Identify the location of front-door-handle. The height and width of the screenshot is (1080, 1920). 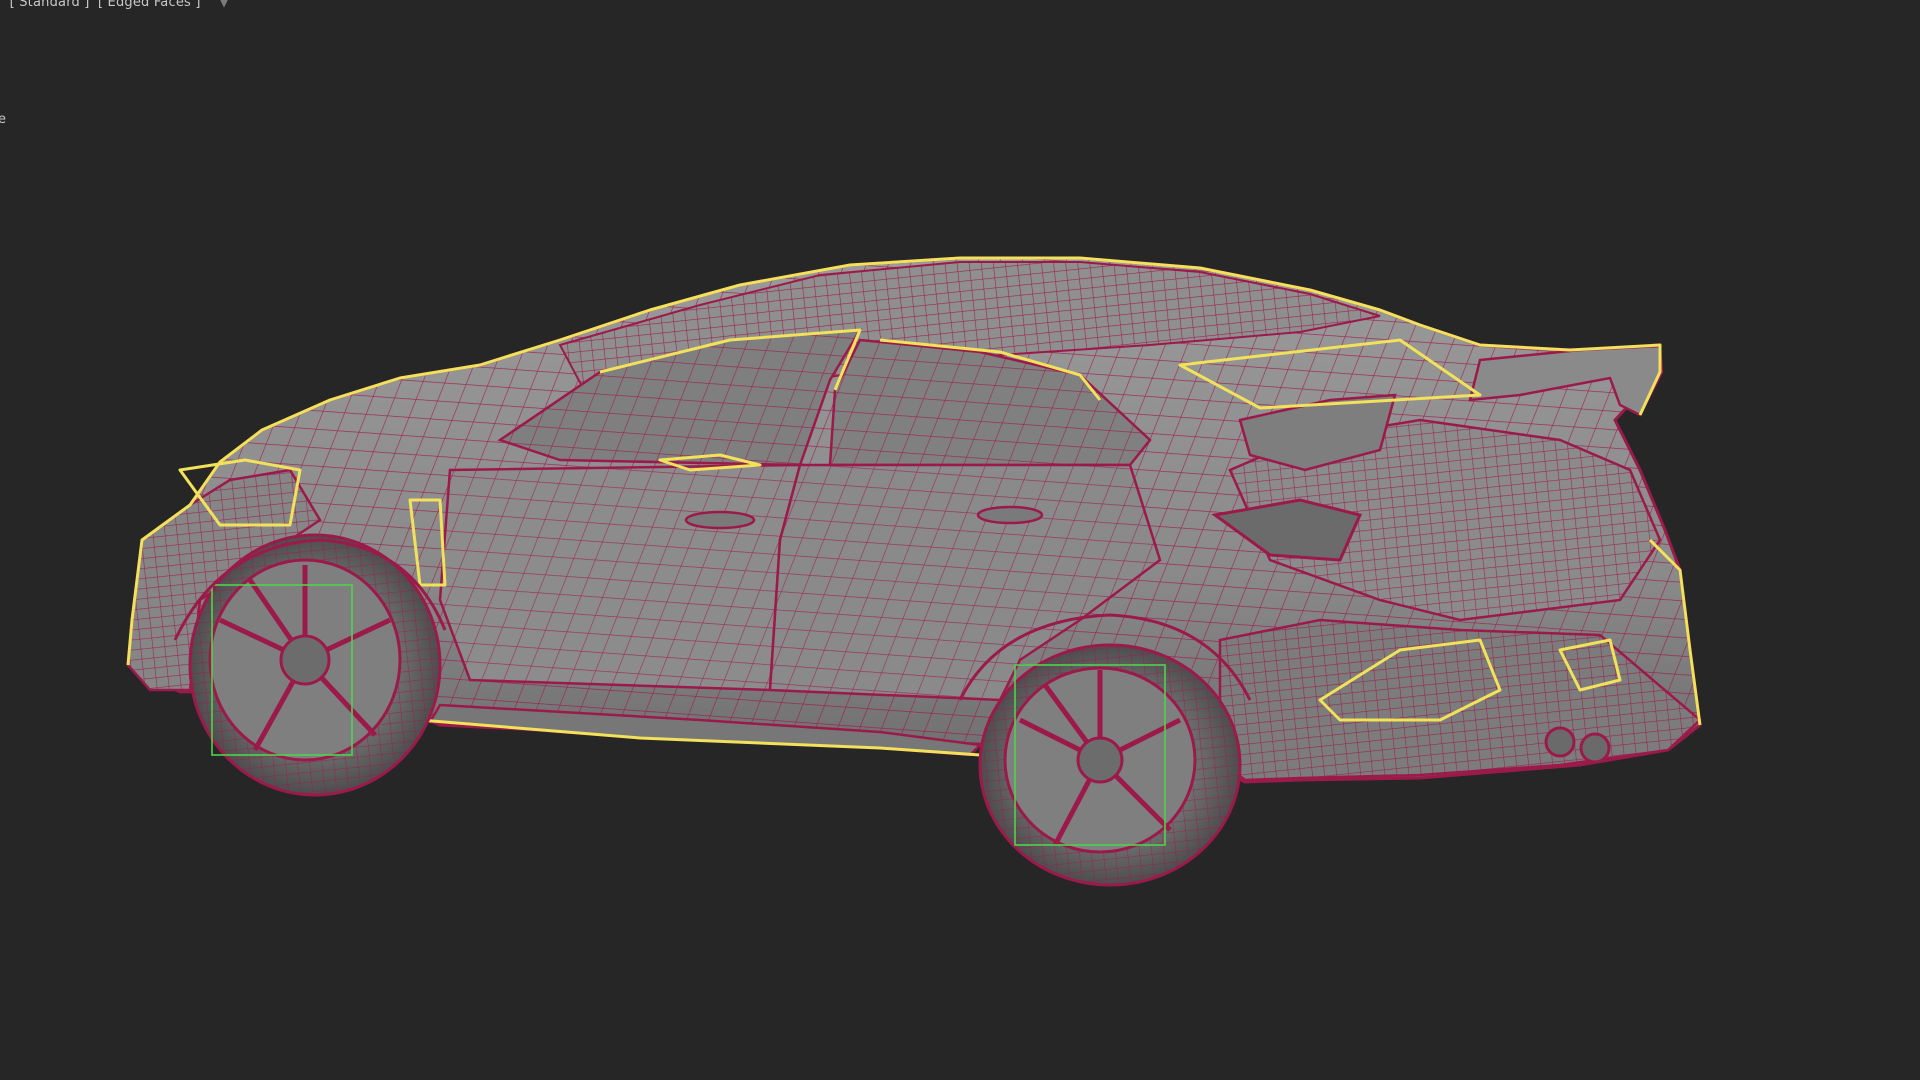
(720, 520).